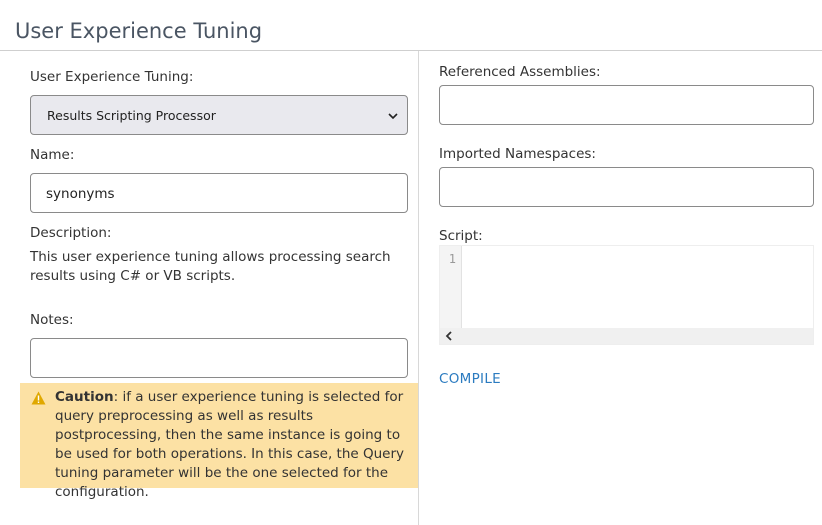  Describe the element at coordinates (451, 287) in the screenshot. I see `line-gutter: 1` at that location.